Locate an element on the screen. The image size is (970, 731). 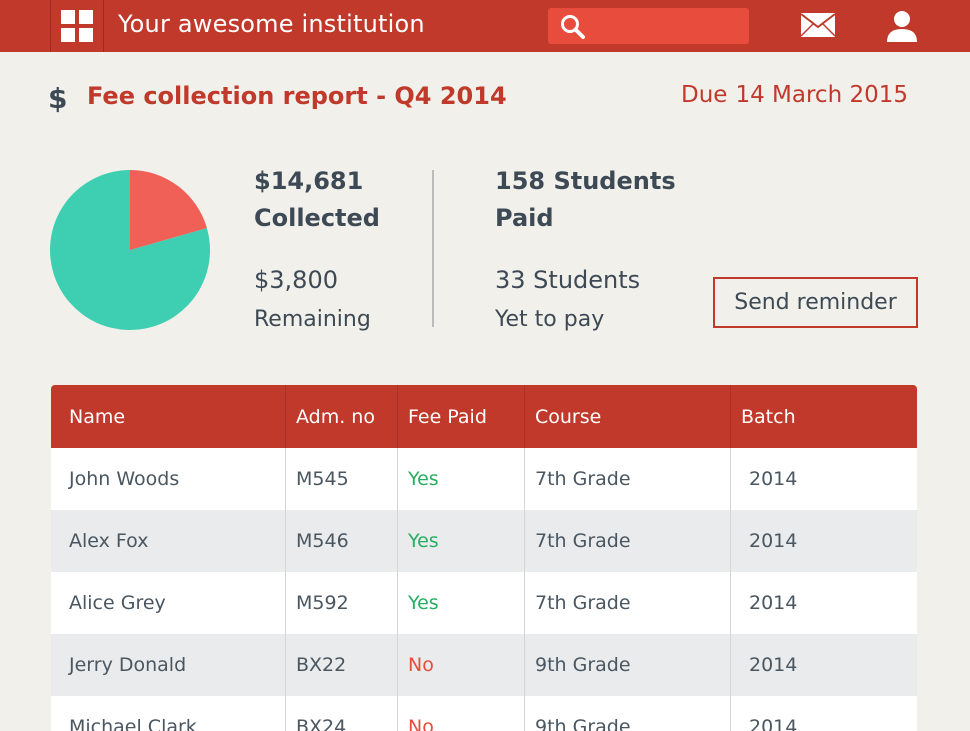
due-label: Due is located at coordinates (704, 95).